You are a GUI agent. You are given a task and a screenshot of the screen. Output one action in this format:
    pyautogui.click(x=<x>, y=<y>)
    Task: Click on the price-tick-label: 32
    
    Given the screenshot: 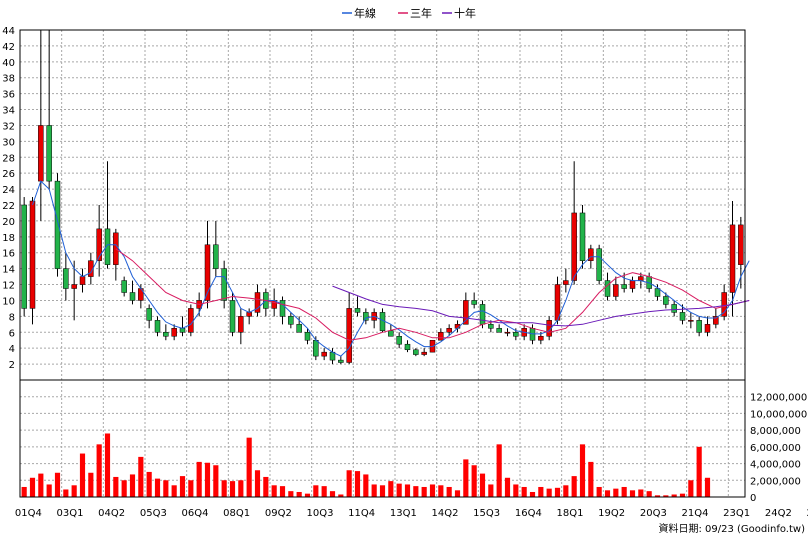 What is the action you would take?
    pyautogui.click(x=8, y=126)
    